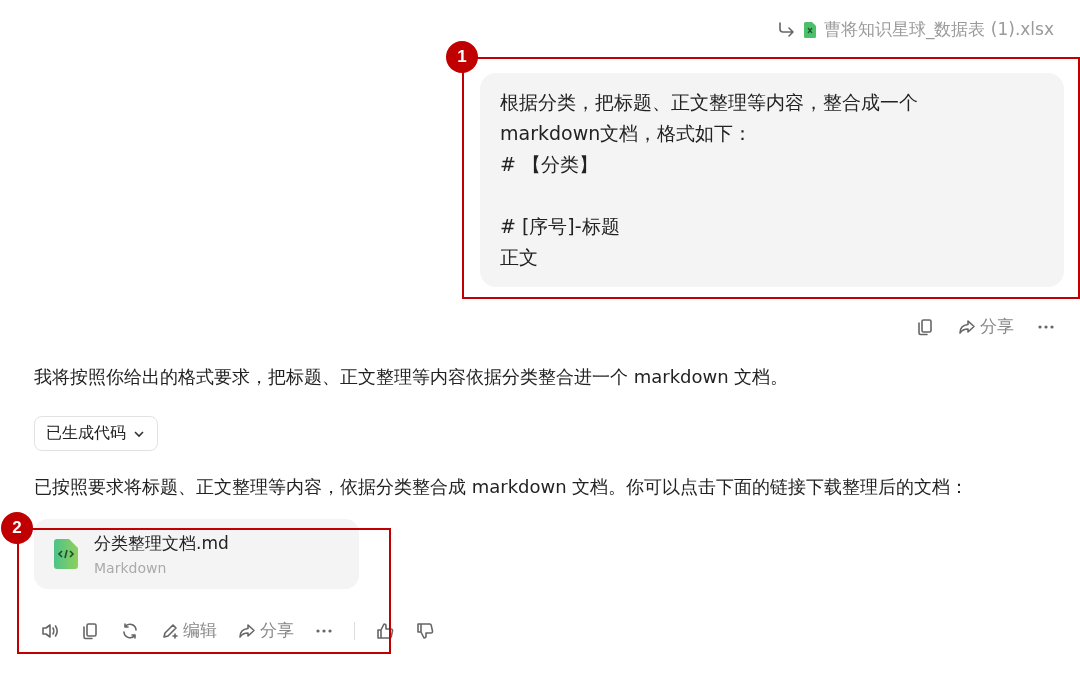  What do you see at coordinates (131, 568) in the screenshot?
I see `file-type: Markdown` at bounding box center [131, 568].